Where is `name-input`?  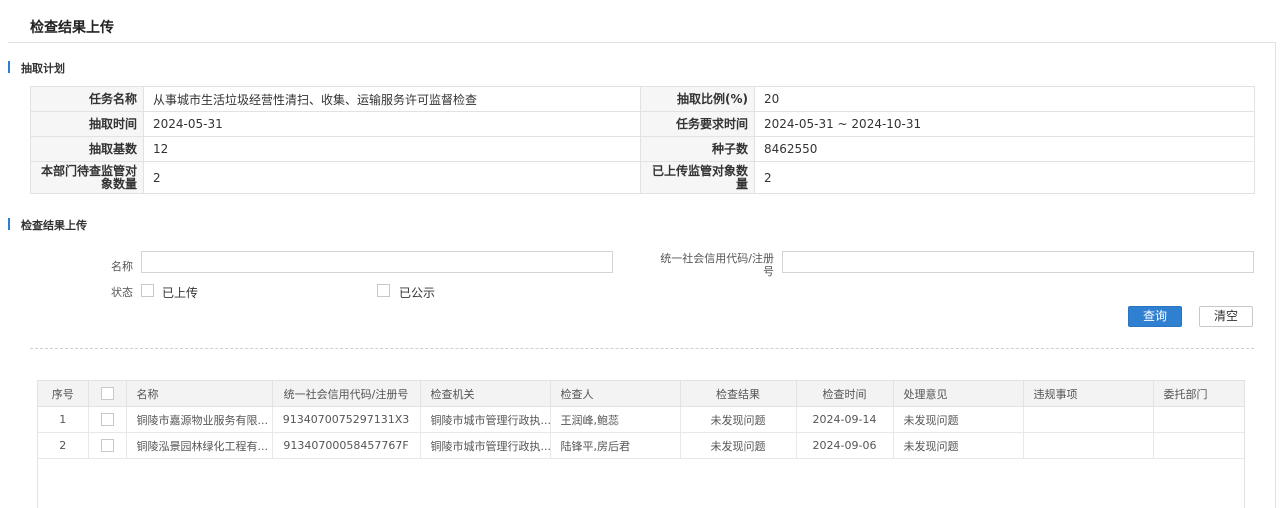 name-input is located at coordinates (377, 262).